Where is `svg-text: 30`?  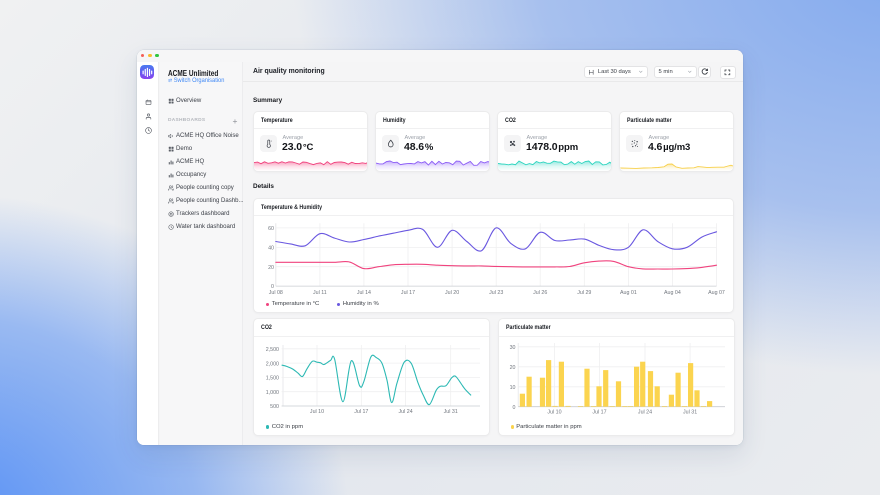 svg-text: 30 is located at coordinates (512, 348).